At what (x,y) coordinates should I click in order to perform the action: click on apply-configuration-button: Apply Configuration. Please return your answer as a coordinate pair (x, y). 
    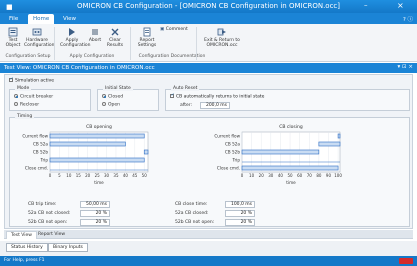
    Looking at the image, I should click on (75, 37).